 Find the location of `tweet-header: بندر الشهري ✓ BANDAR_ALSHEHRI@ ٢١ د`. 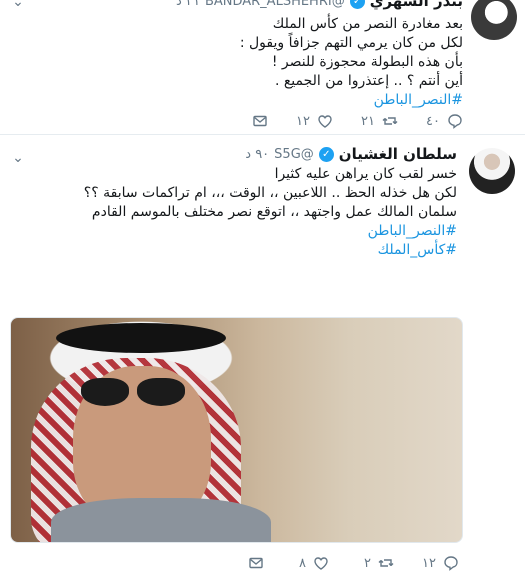

tweet-header: بندر الشهري ✓ BANDAR_ALSHEHRI@ ٢١ د is located at coordinates (319, 5).